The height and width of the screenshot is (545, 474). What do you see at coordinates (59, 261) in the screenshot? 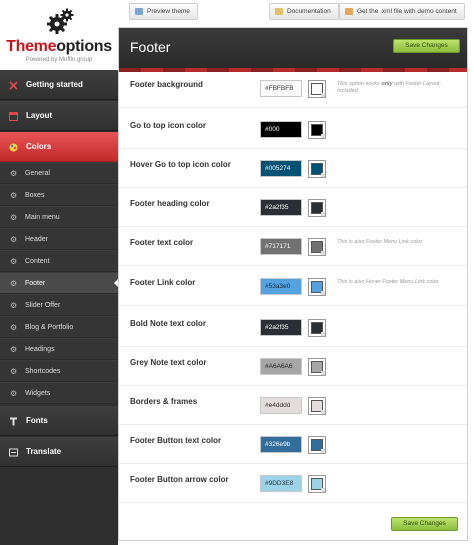
I see `sidebar-subitem-content: ⚙ Content` at bounding box center [59, 261].